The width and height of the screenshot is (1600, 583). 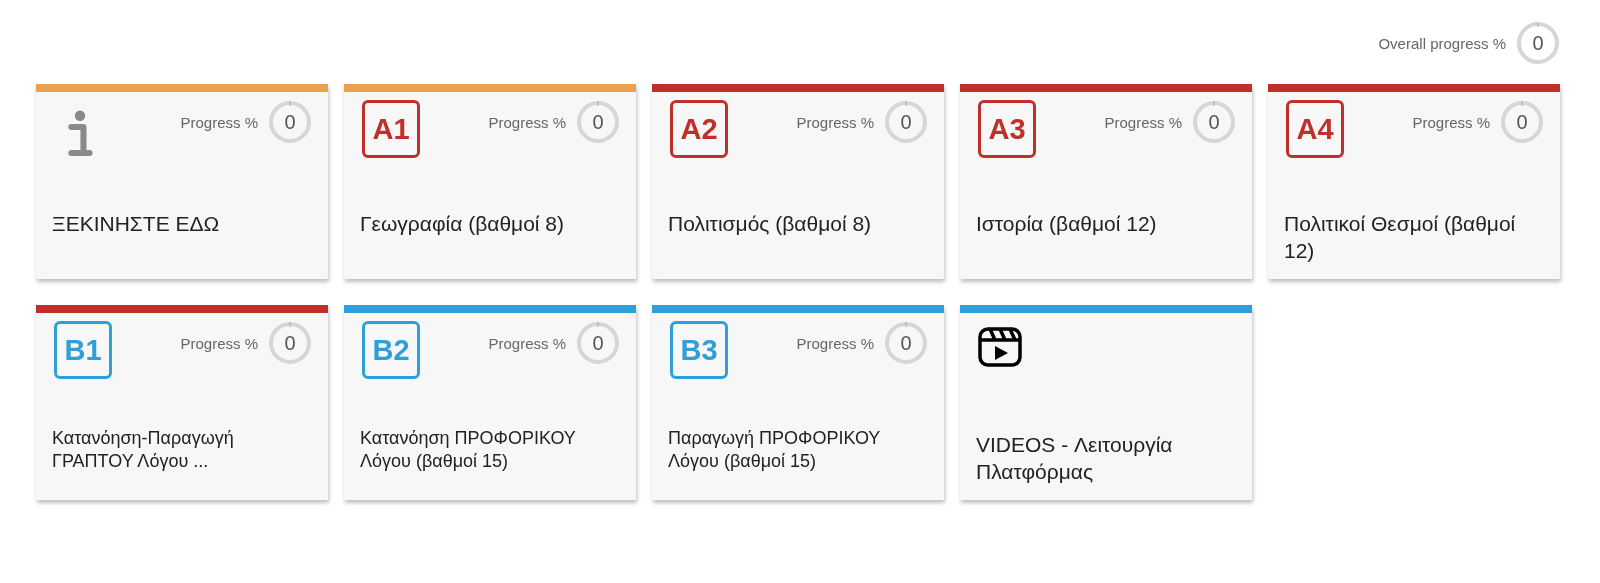 I want to click on card-title: Κατανόηση ΠΡΟΦΟΡΙΚΟΥ Λόγου (βαθμοί 15), so click(x=477, y=450).